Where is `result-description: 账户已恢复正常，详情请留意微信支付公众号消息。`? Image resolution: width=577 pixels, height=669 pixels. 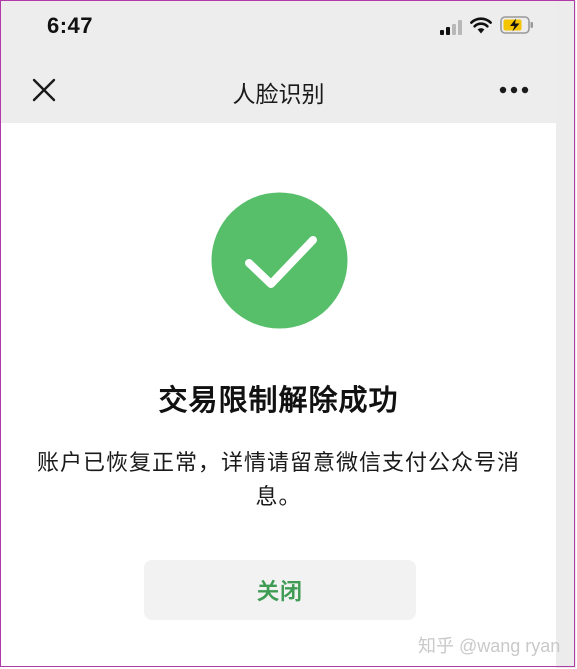 result-description: 账户已恢复正常，详情请留意微信支付公众号消息。 is located at coordinates (278, 480).